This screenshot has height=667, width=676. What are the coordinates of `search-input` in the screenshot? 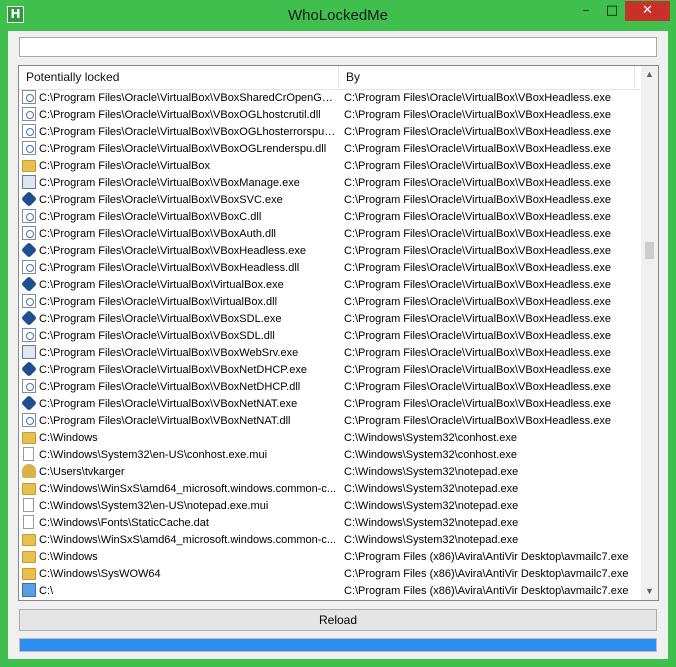 It's located at (338, 47).